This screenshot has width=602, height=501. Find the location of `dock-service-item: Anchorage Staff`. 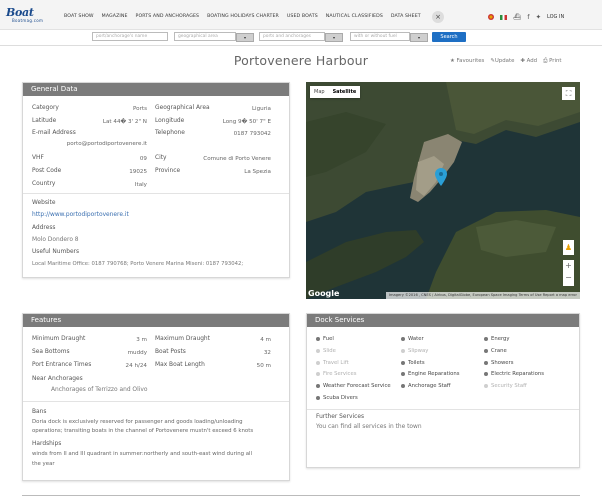

dock-service-item: Anchorage Staff is located at coordinates (426, 386).